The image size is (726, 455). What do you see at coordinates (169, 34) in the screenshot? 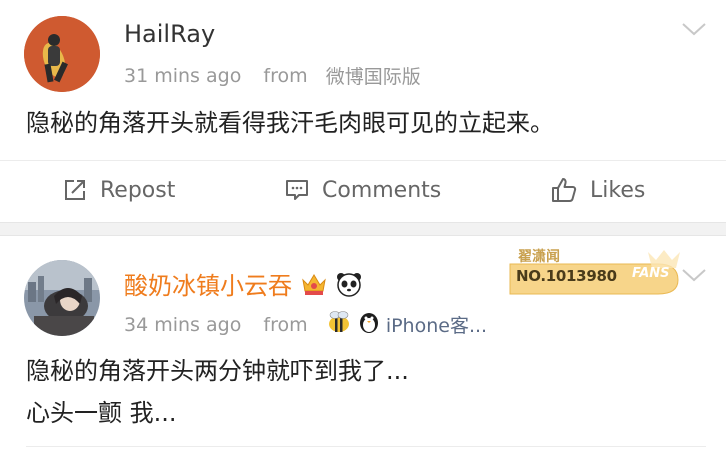
I see `username: HailRay` at bounding box center [169, 34].